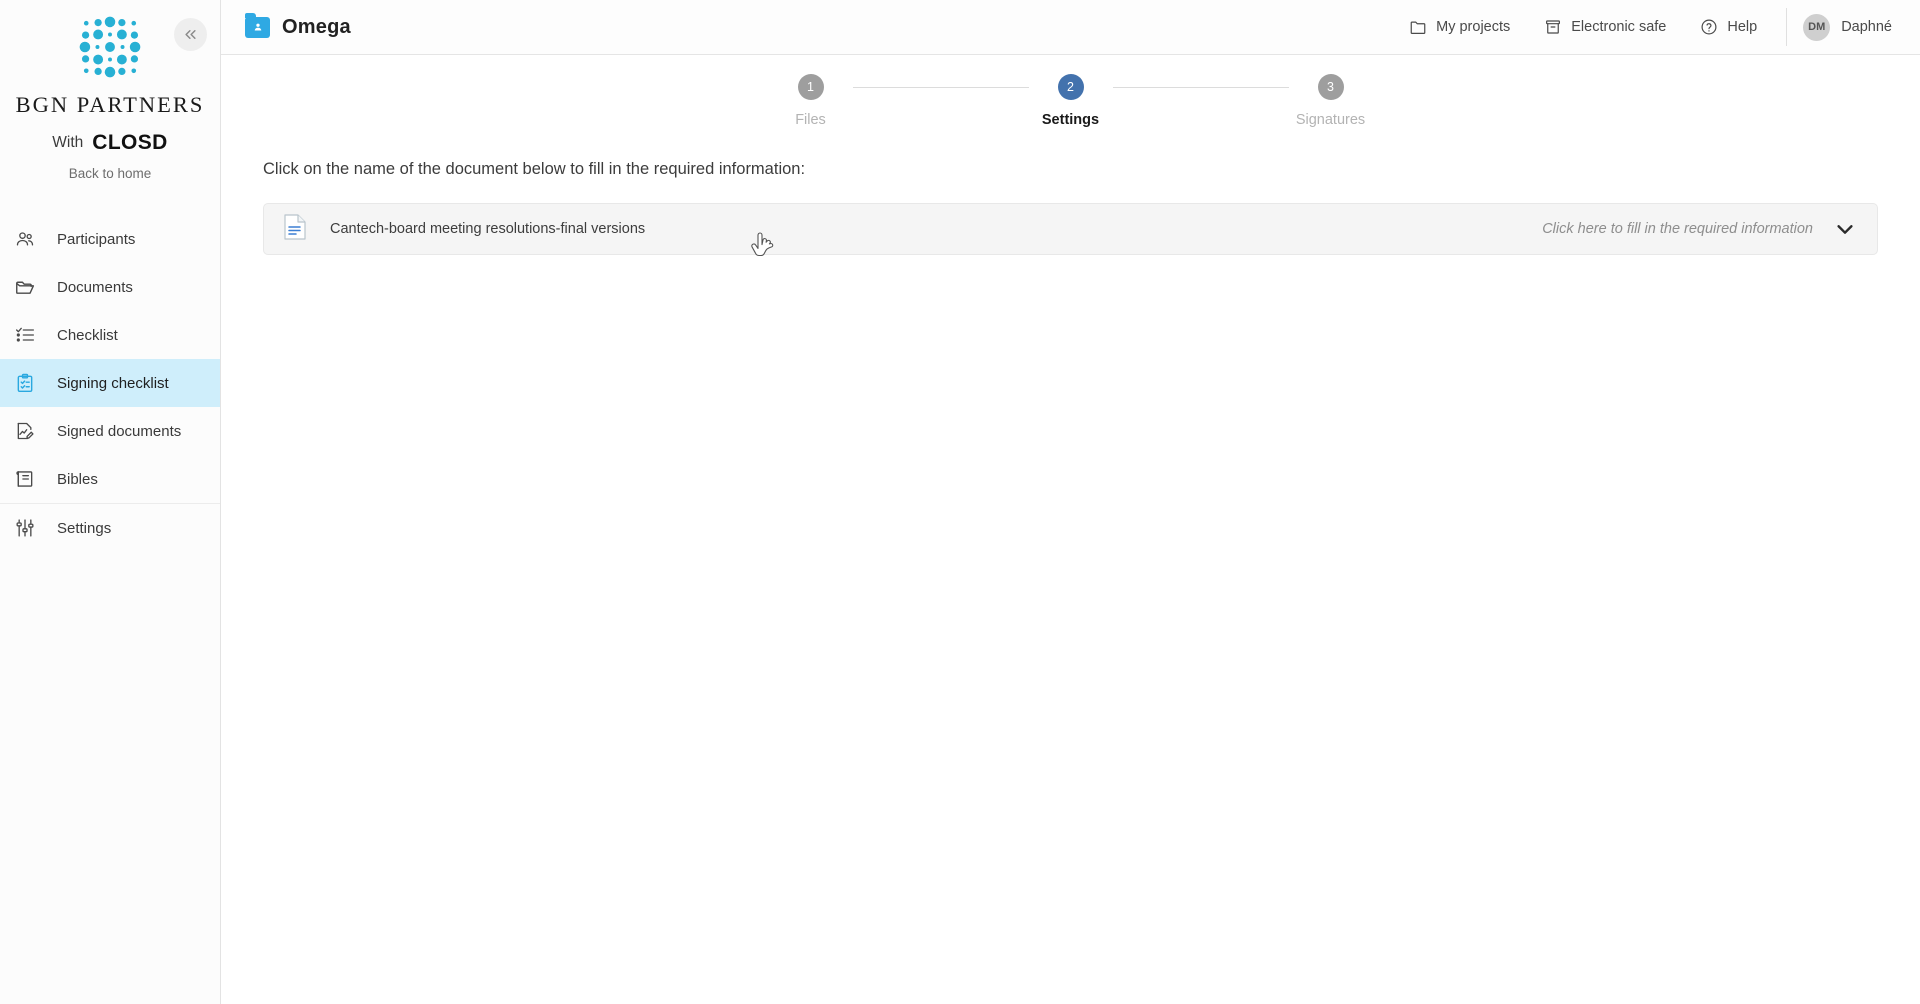 This screenshot has height=1004, width=1920. What do you see at coordinates (810, 120) in the screenshot?
I see `step-label: Files` at bounding box center [810, 120].